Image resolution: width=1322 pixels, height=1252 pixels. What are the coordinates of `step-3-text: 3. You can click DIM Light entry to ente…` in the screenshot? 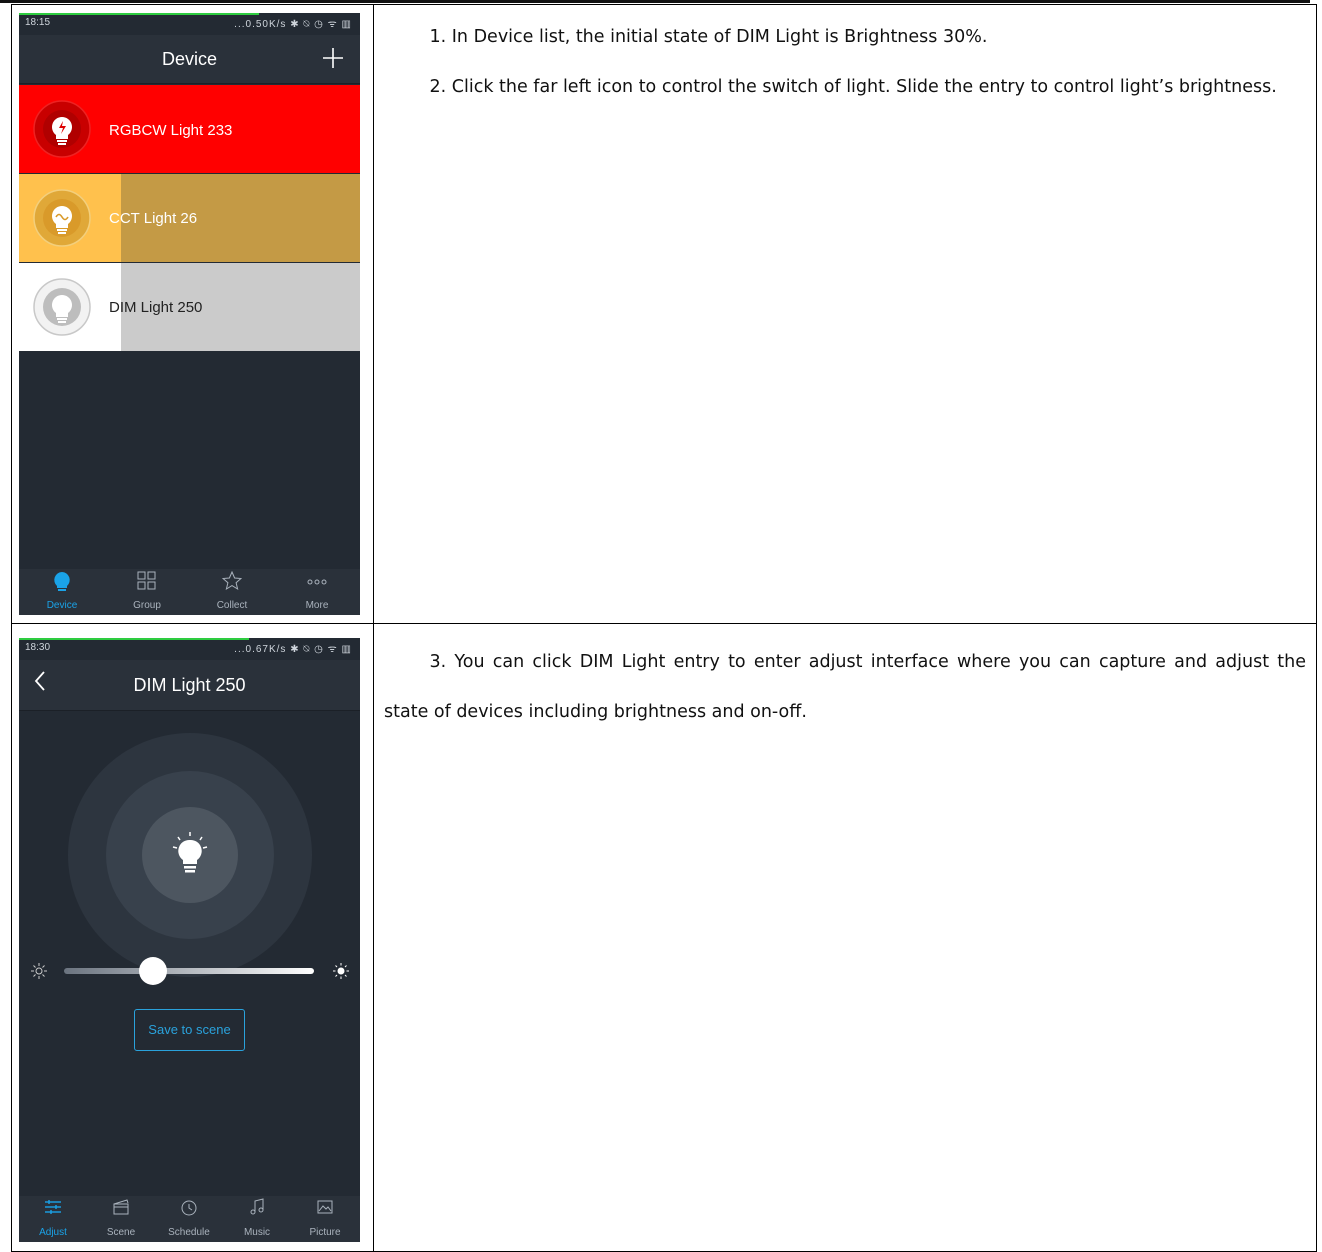 It's located at (845, 687).